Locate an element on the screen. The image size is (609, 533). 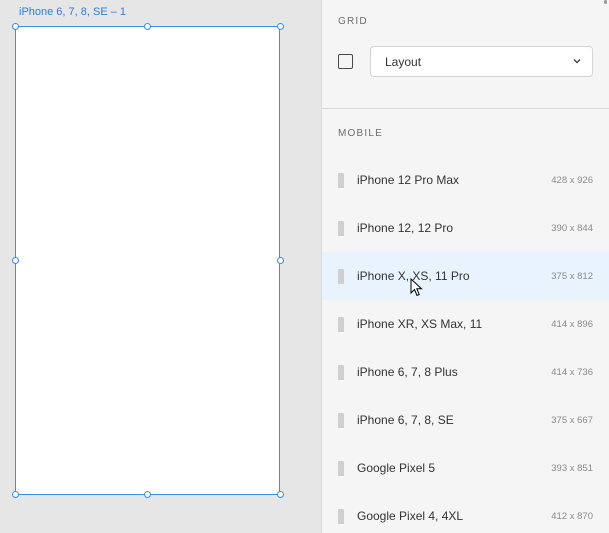
resize-handle-bottom-right is located at coordinates (280, 494).